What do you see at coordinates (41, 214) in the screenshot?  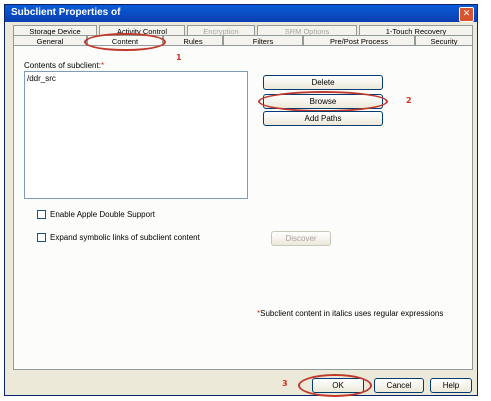 I see `apple-double-checkbox` at bounding box center [41, 214].